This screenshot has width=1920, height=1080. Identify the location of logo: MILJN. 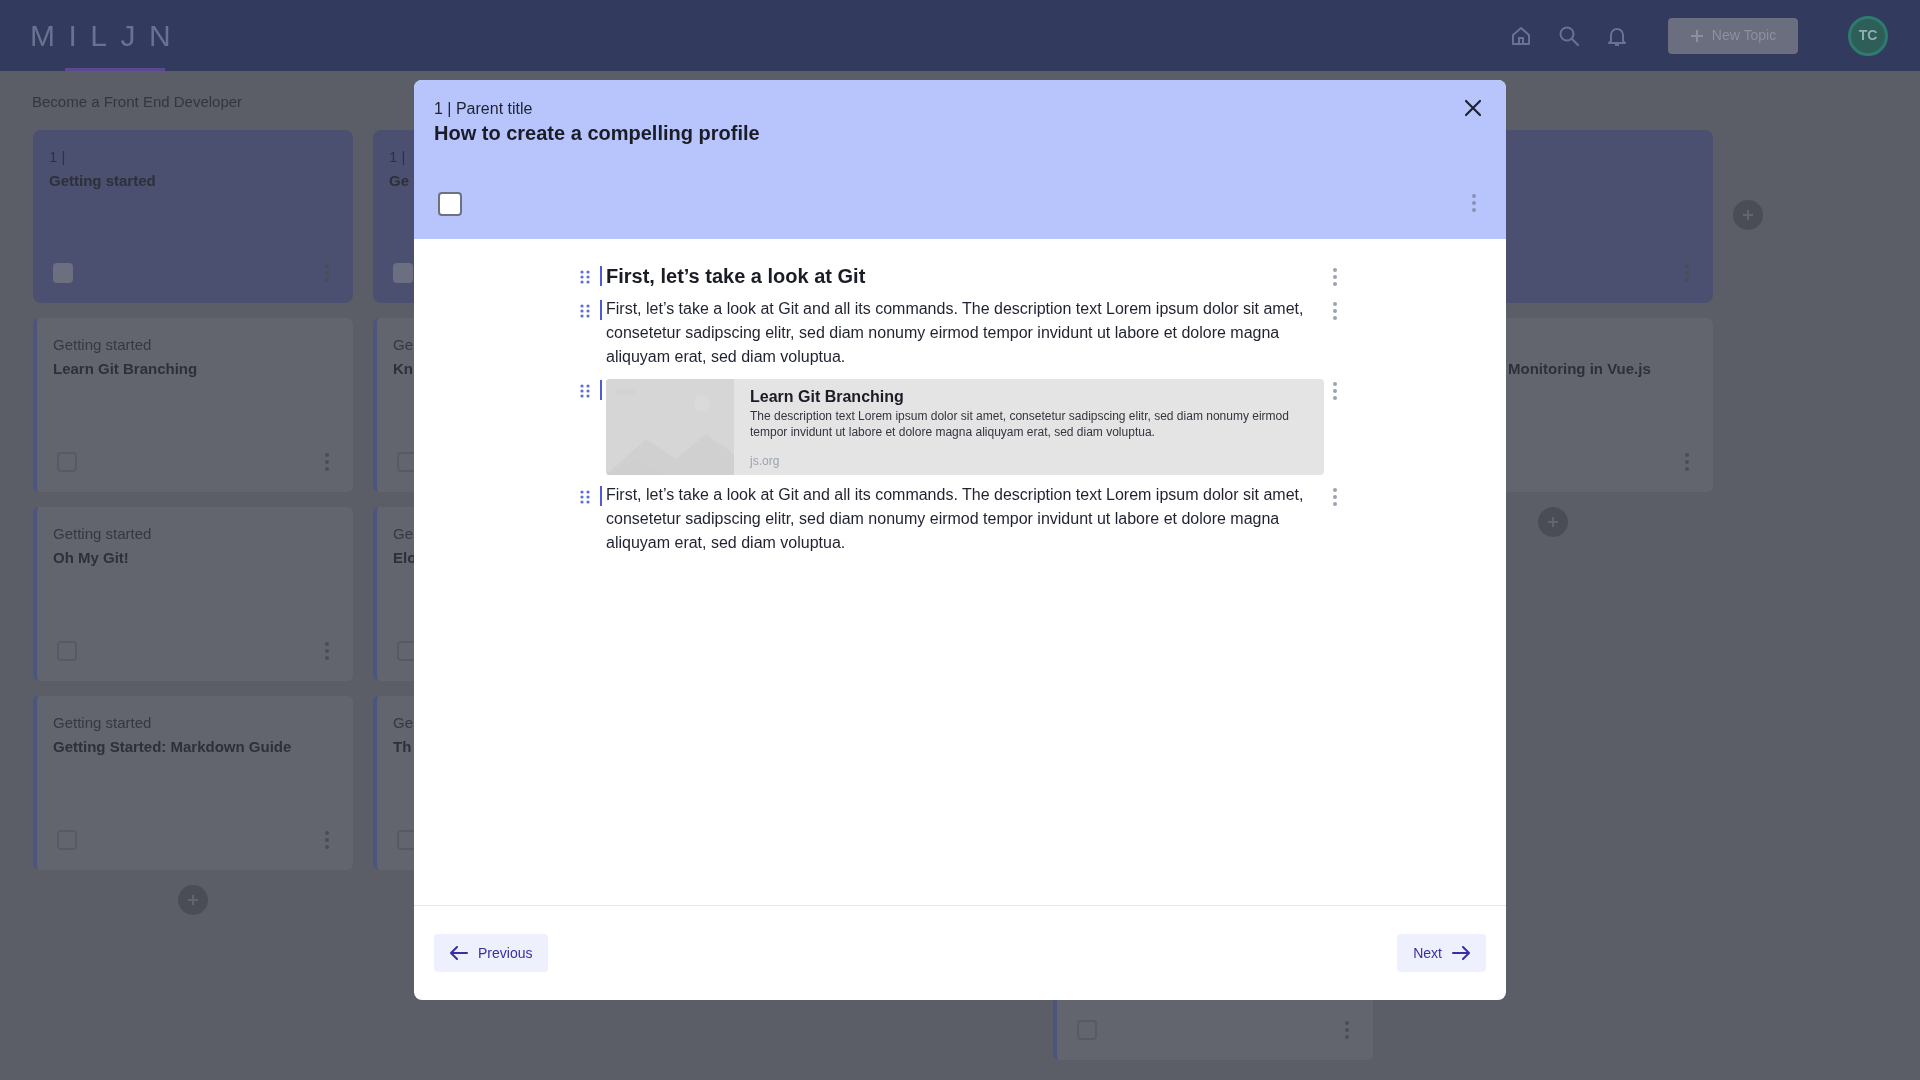
(107, 35).